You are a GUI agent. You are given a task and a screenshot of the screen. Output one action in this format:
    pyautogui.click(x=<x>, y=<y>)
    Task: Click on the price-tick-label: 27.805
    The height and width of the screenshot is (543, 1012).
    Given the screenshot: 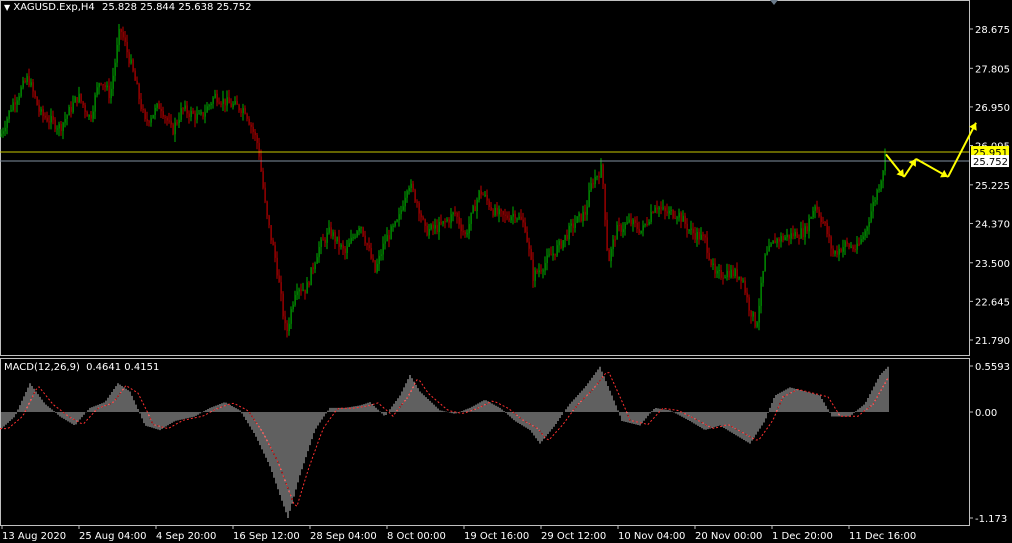 What is the action you would take?
    pyautogui.click(x=992, y=69)
    